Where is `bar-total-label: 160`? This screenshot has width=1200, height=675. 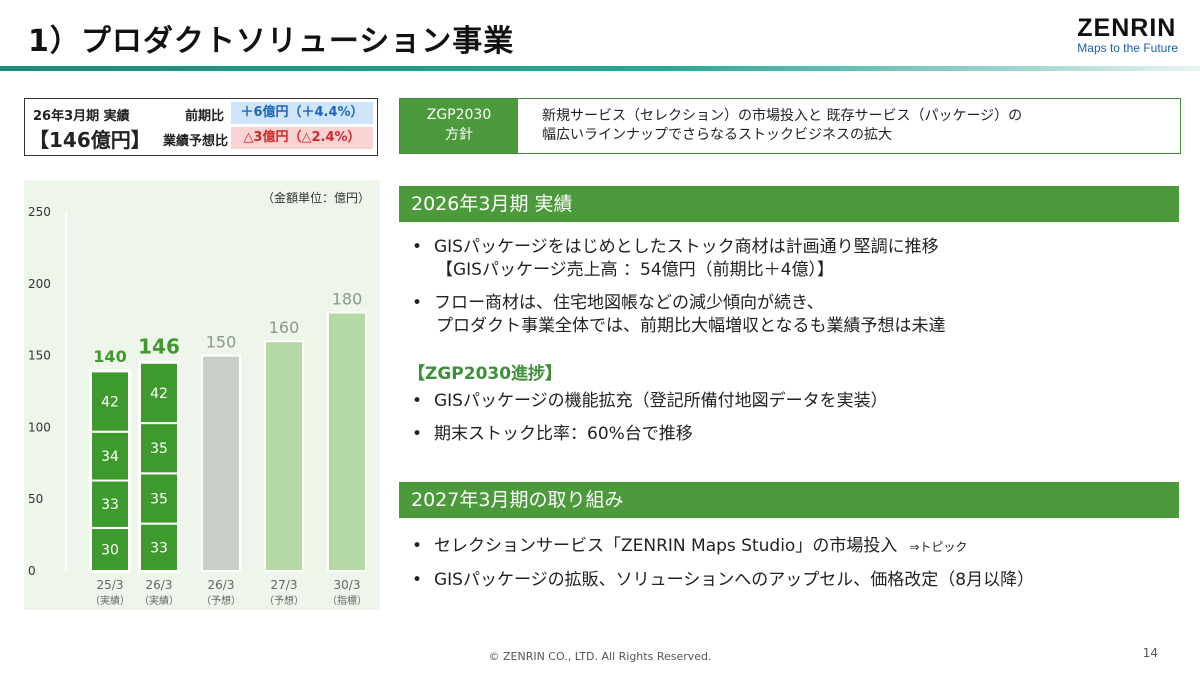
bar-total-label: 160 is located at coordinates (284, 327).